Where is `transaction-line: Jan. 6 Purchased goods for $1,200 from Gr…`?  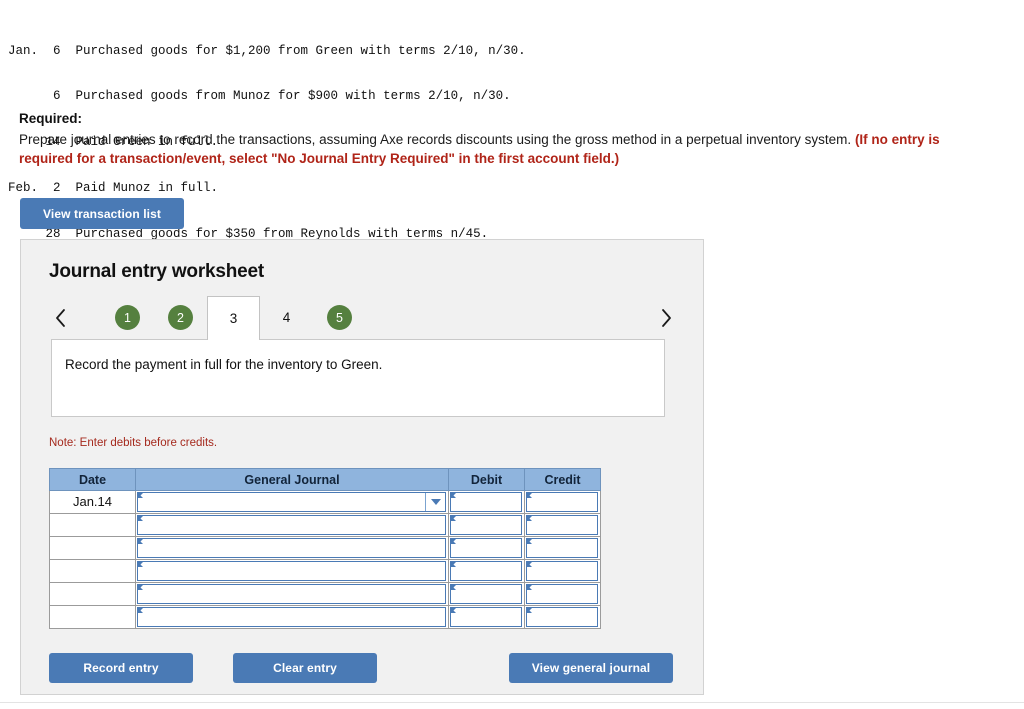 transaction-line: Jan. 6 Purchased goods for $1,200 from Gr… is located at coordinates (267, 51).